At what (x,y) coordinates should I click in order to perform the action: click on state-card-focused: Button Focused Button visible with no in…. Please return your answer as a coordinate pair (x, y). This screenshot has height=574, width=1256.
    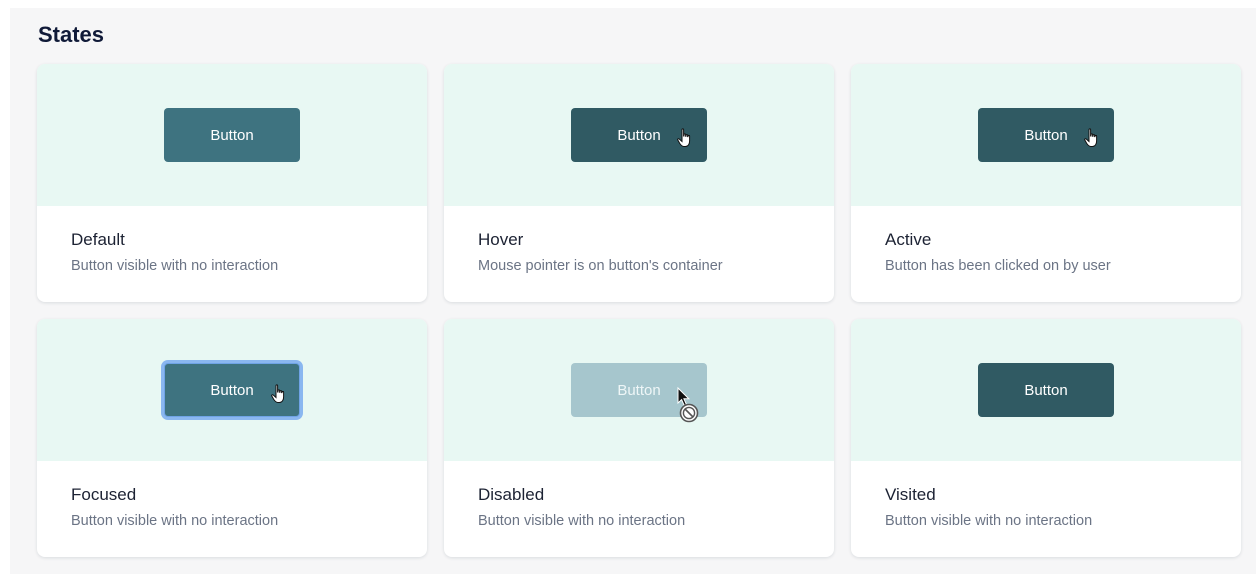
    Looking at the image, I should click on (232, 438).